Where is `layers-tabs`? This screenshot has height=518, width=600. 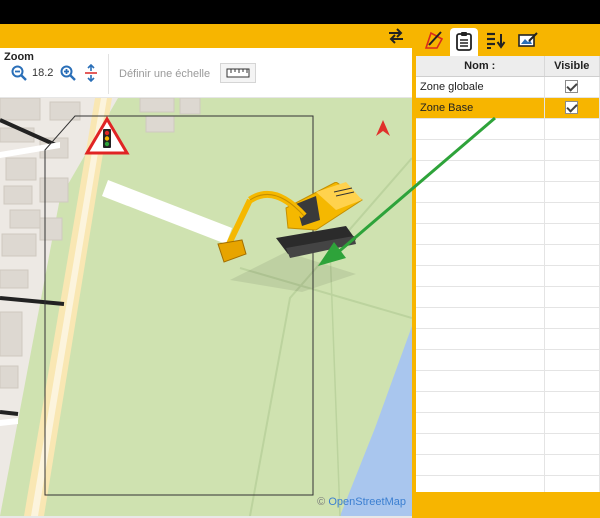
layers-tabs is located at coordinates (506, 40).